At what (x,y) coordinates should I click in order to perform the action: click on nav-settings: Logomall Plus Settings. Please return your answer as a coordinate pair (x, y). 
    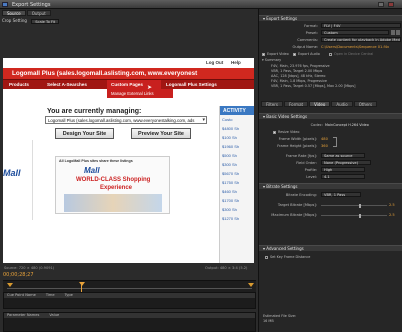
    Looking at the image, I should click on (191, 84).